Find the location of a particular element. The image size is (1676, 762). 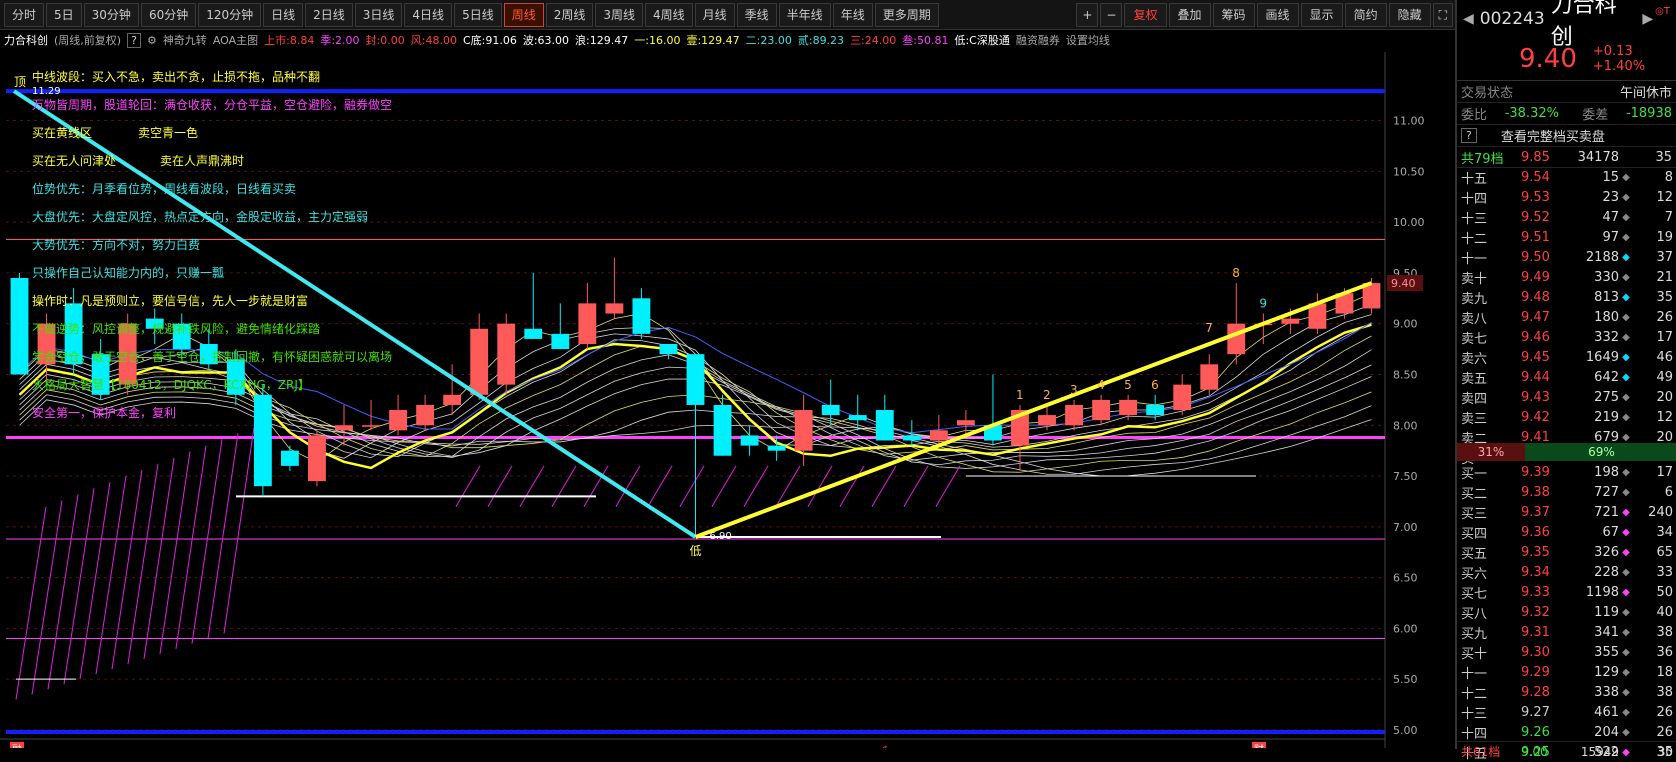

tool-0: + is located at coordinates (1087, 14).